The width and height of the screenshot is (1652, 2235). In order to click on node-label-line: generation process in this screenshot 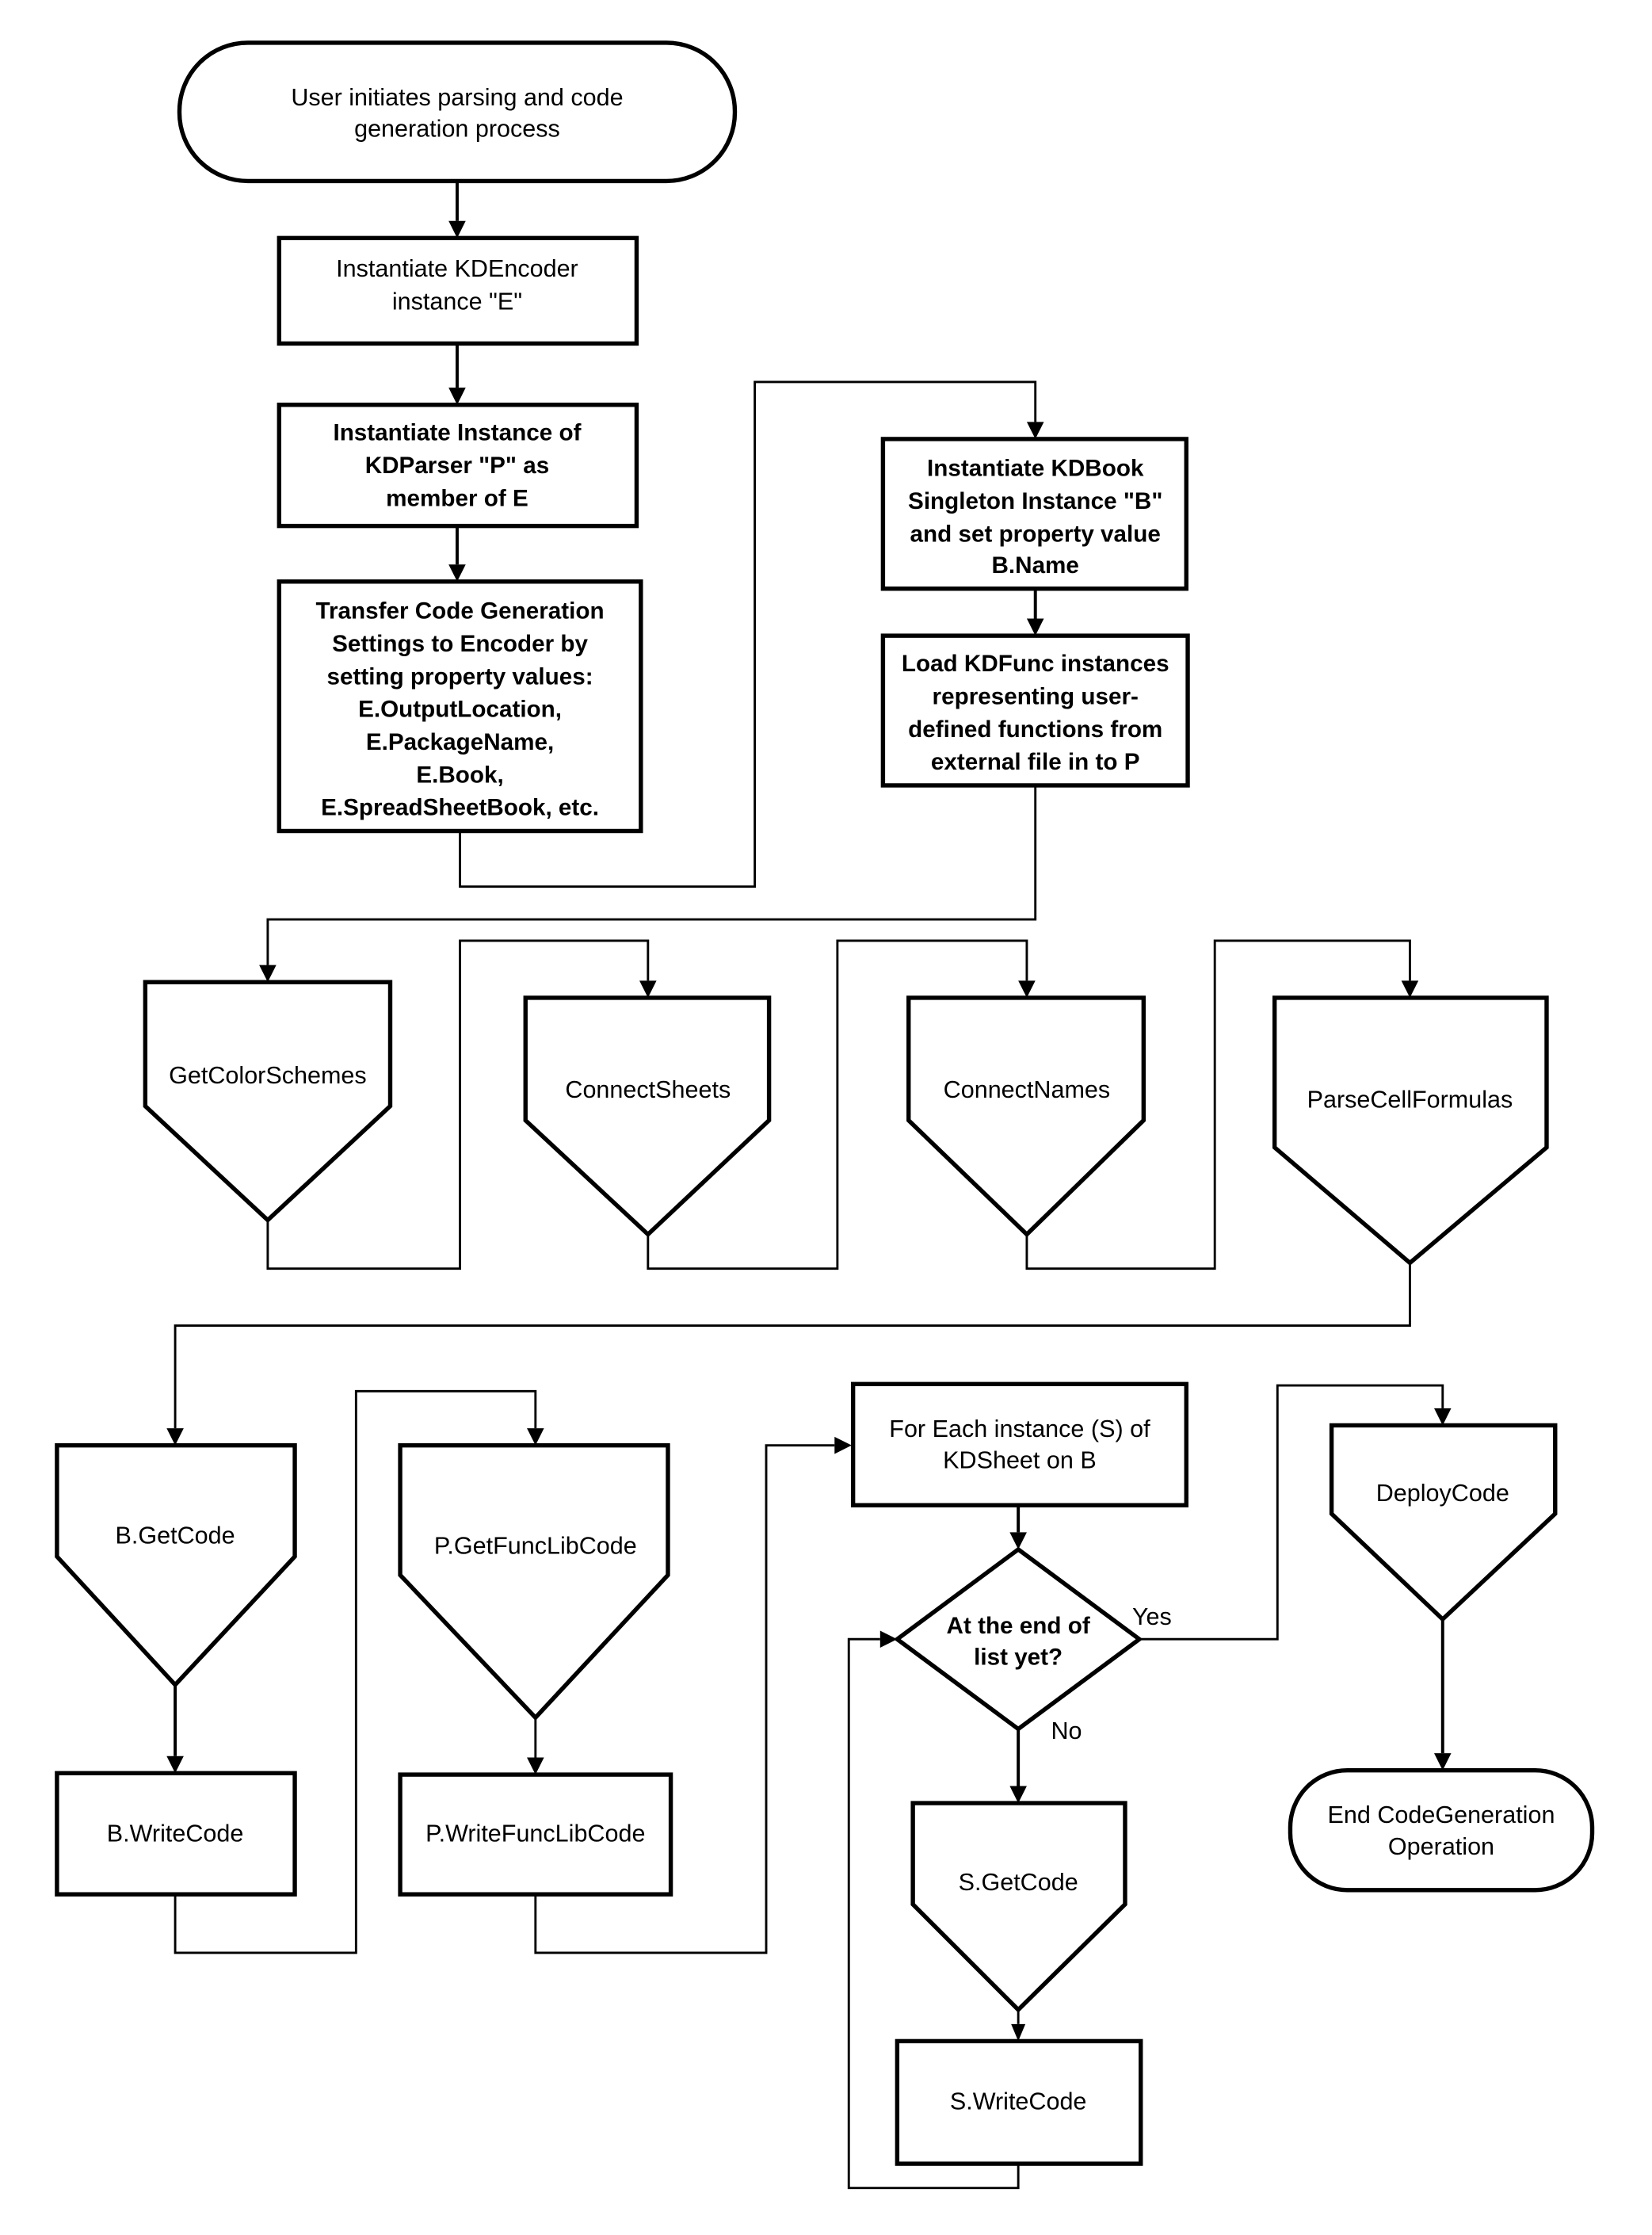, I will do `click(457, 129)`.